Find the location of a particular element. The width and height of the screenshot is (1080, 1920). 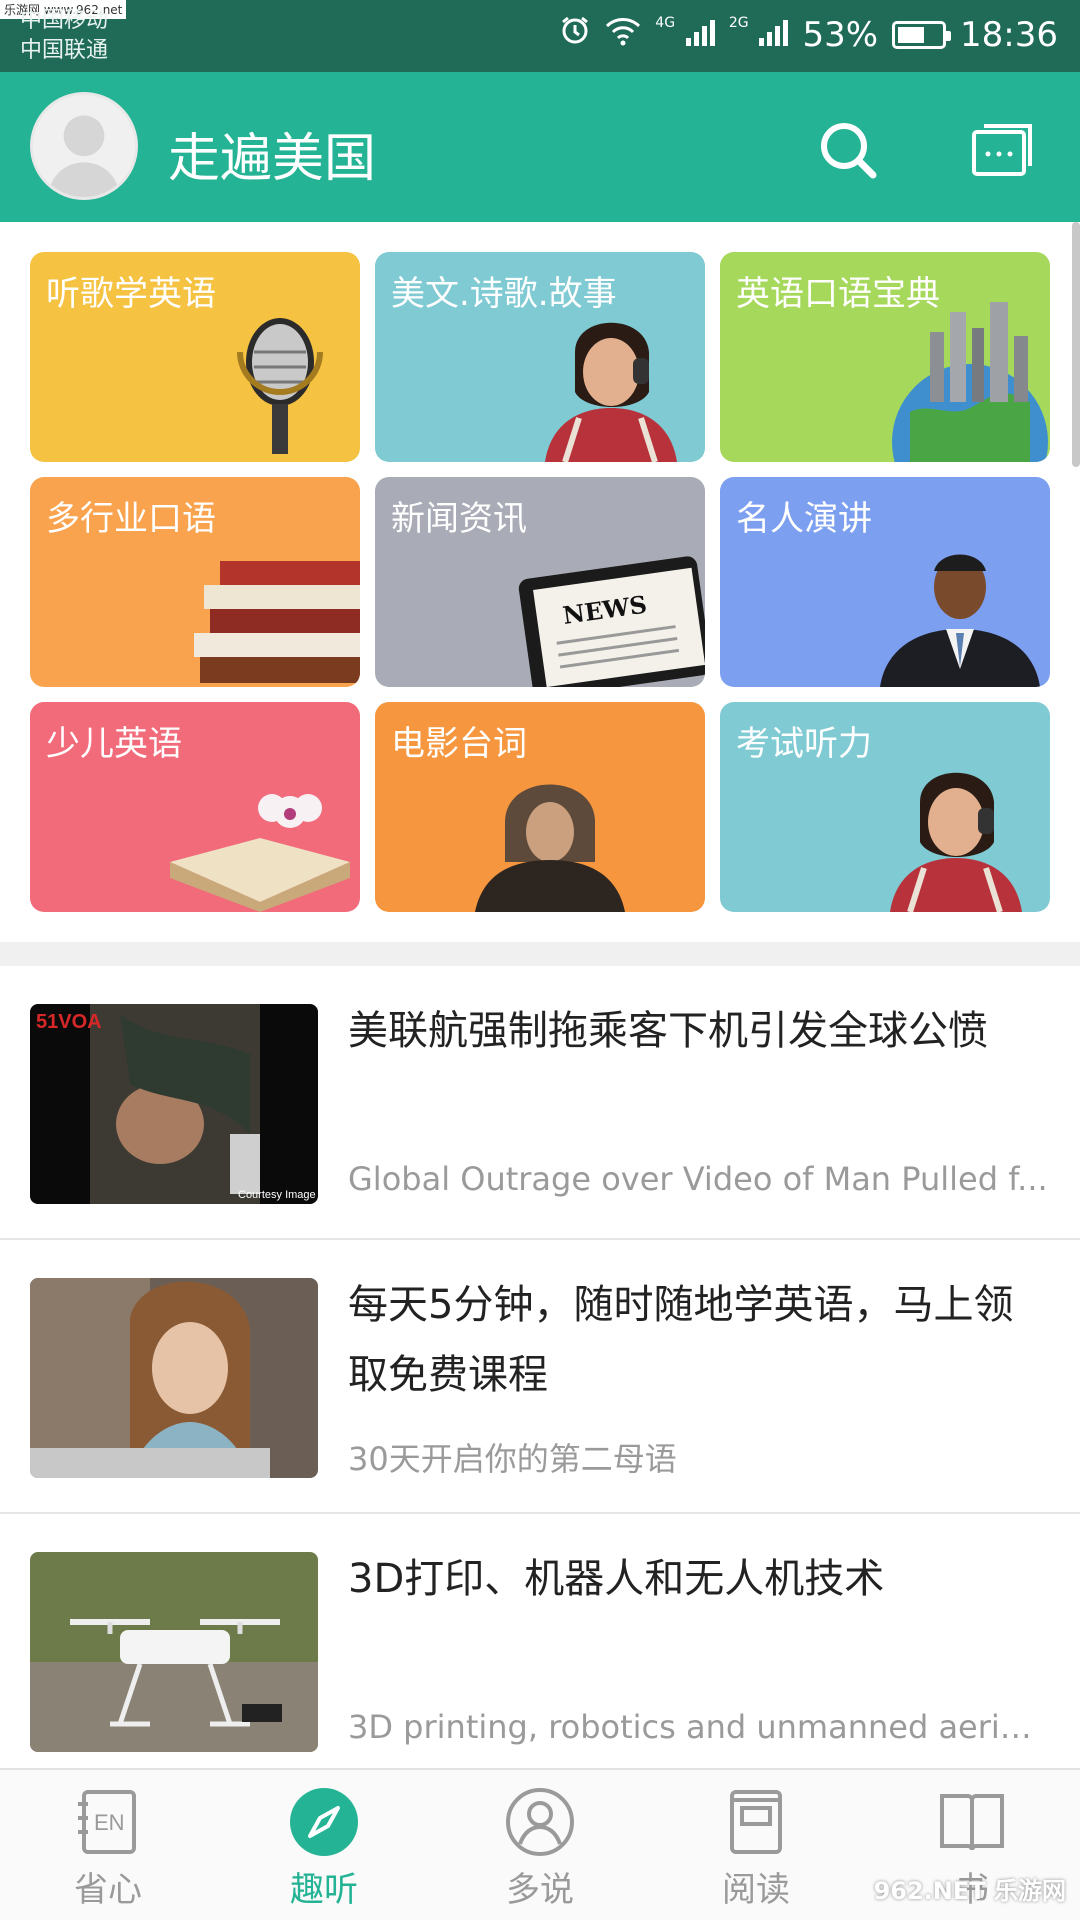

battery-percent: 53% is located at coordinates (840, 34).